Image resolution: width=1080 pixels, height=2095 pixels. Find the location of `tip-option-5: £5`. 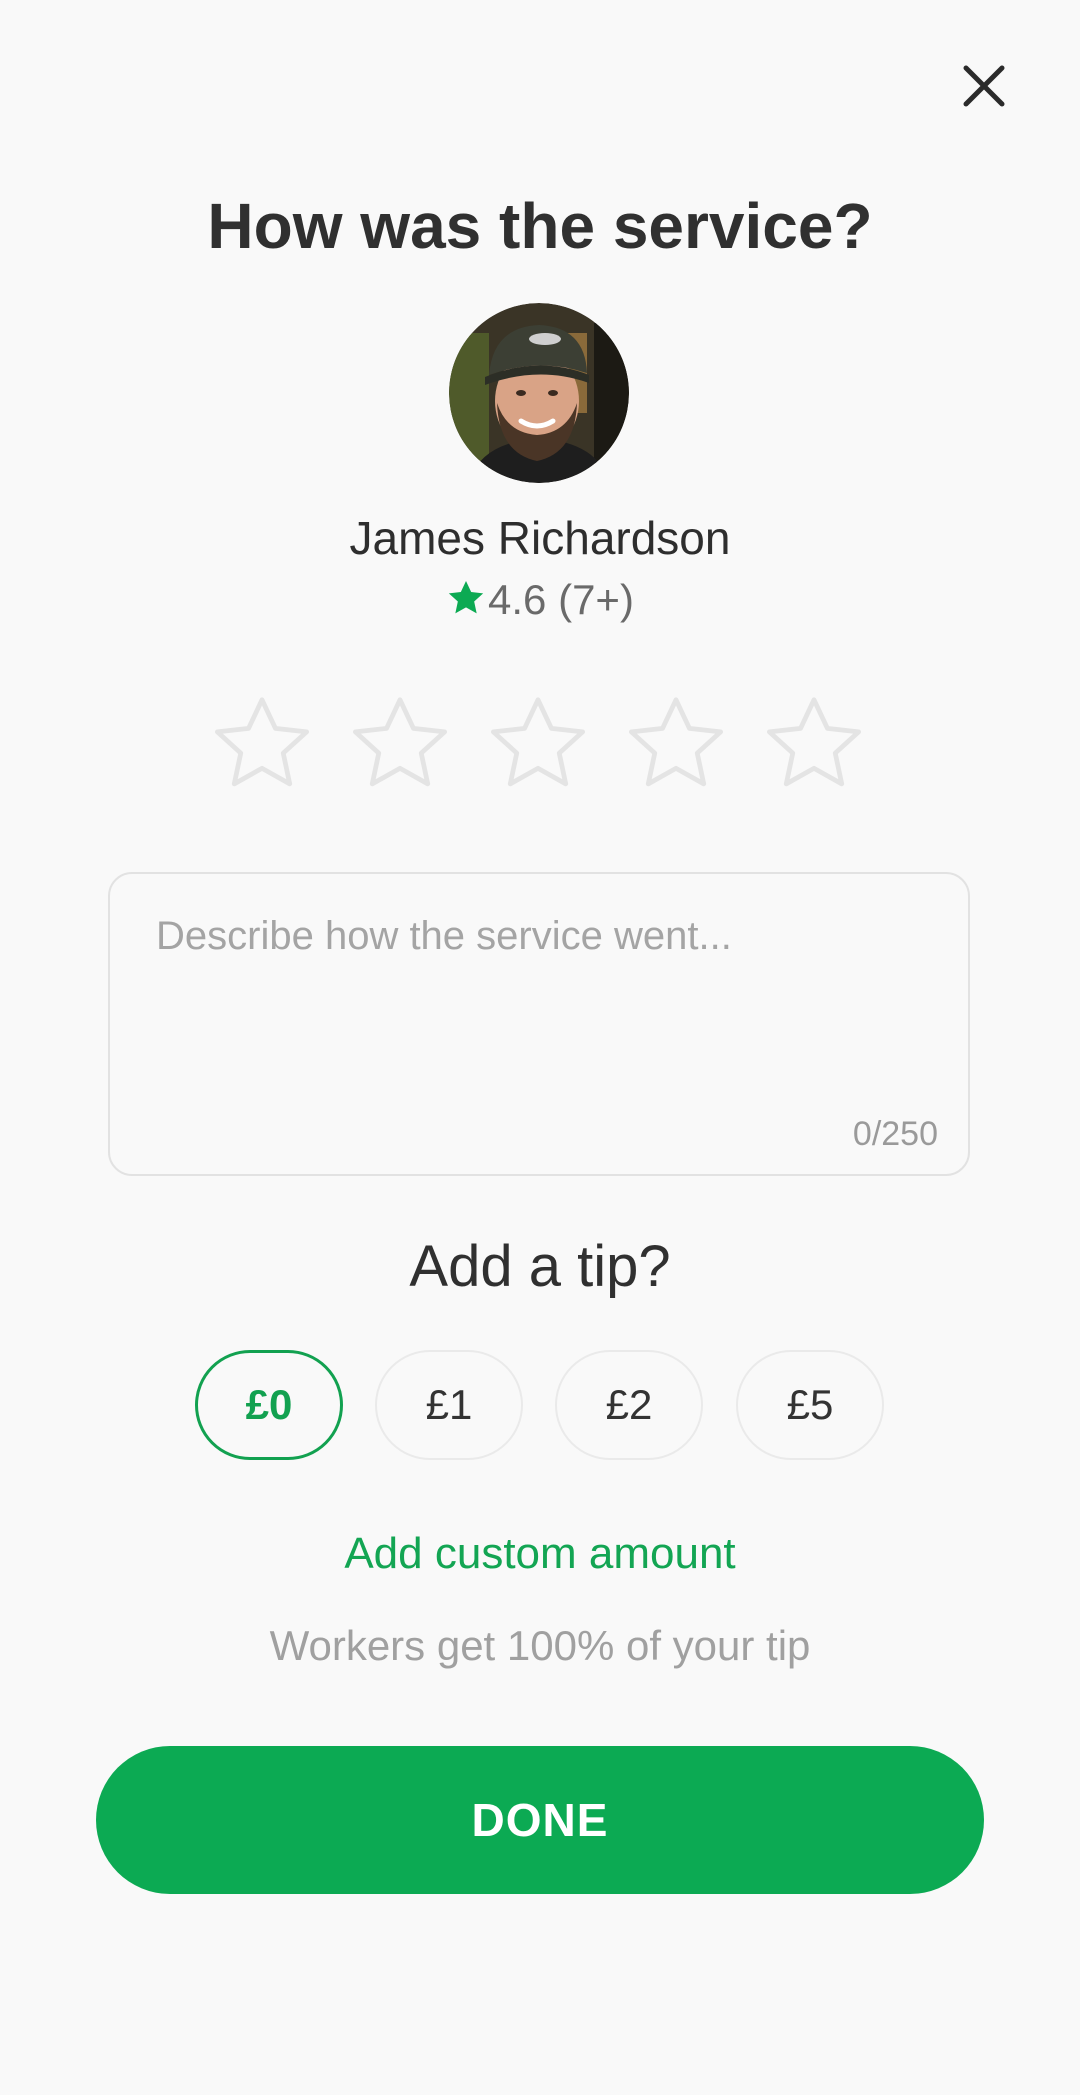

tip-option-5: £5 is located at coordinates (810, 1405).